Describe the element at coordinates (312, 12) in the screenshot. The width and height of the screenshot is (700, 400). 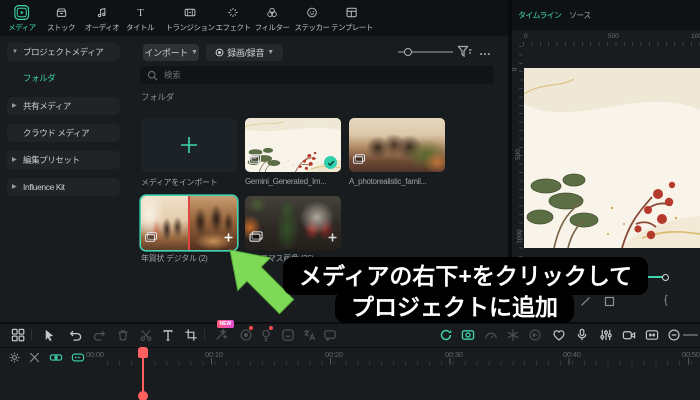
I see `stickers-icon` at that location.